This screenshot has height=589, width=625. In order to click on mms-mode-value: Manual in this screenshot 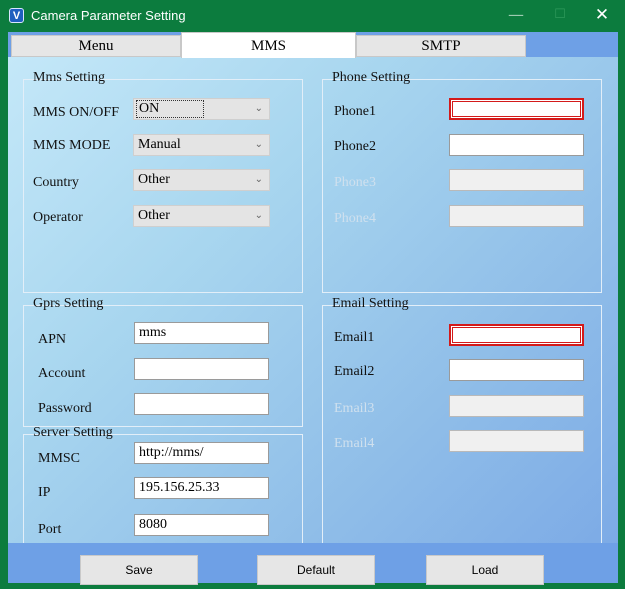, I will do `click(159, 144)`.